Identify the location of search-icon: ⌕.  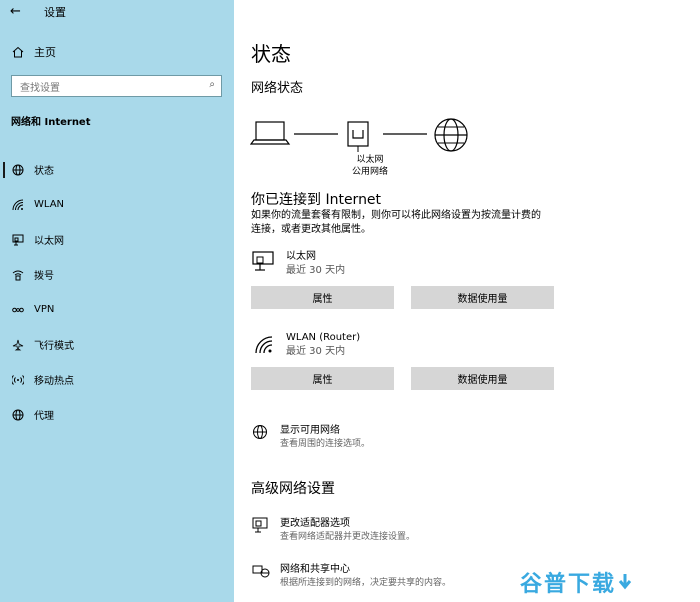
(212, 84).